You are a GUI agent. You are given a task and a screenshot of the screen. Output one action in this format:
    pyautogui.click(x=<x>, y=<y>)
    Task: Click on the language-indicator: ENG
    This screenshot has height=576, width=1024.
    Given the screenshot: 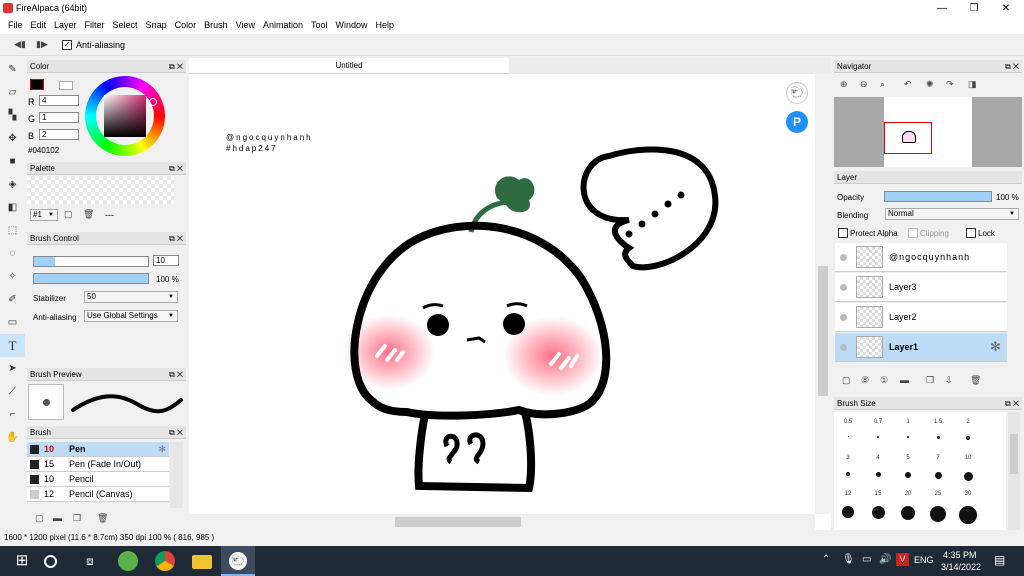 What is the action you would take?
    pyautogui.click(x=924, y=560)
    